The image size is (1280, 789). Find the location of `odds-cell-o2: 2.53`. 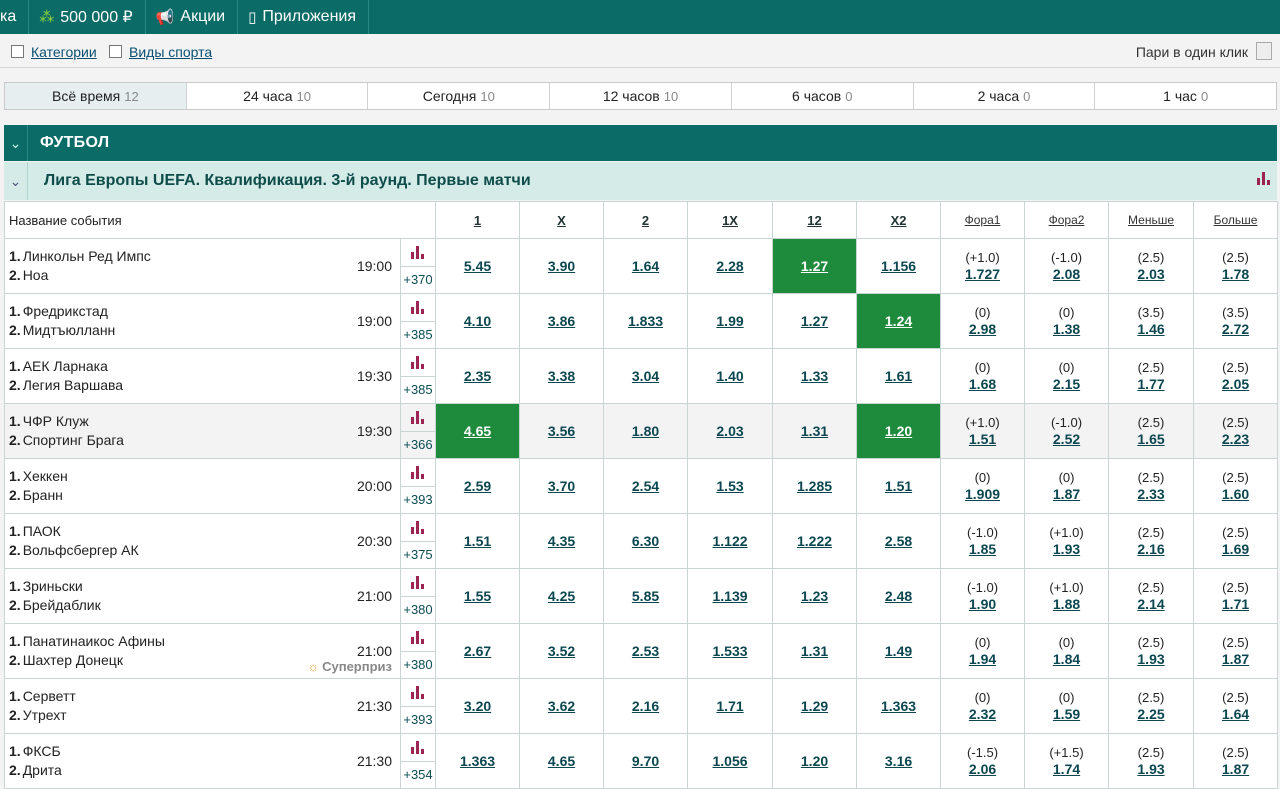

odds-cell-o2: 2.53 is located at coordinates (646, 651).